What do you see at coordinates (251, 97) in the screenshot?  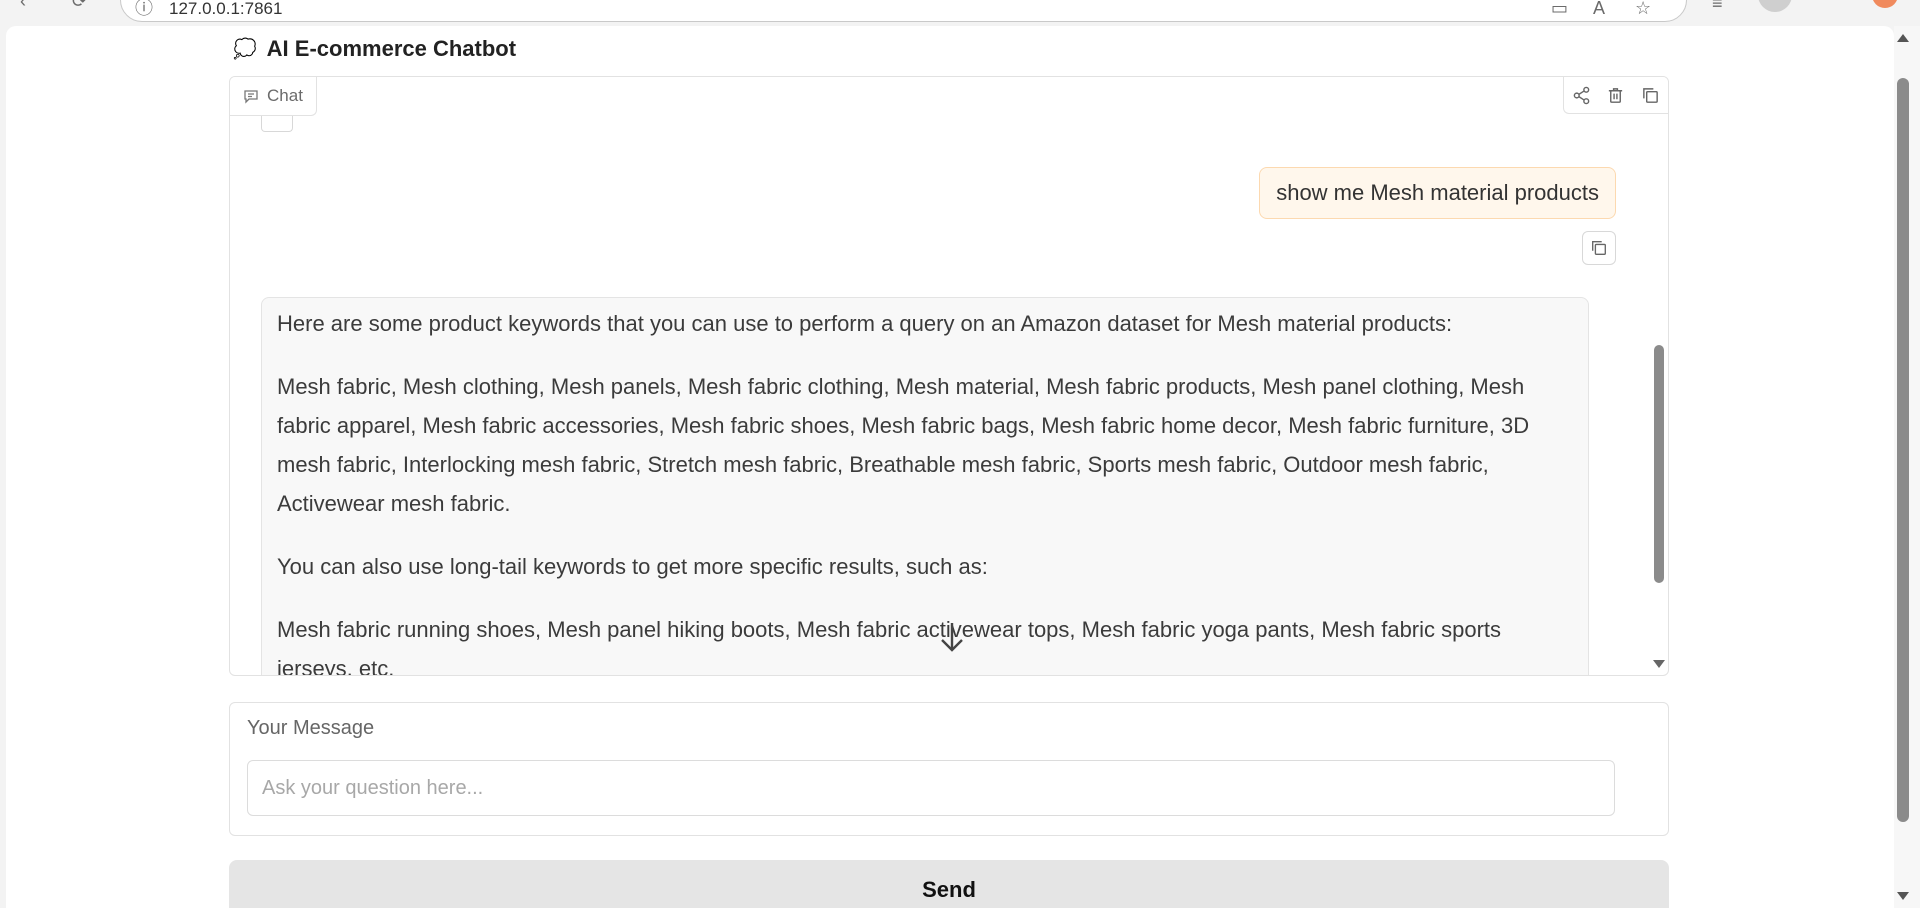 I see `chat-bubble-icon` at bounding box center [251, 97].